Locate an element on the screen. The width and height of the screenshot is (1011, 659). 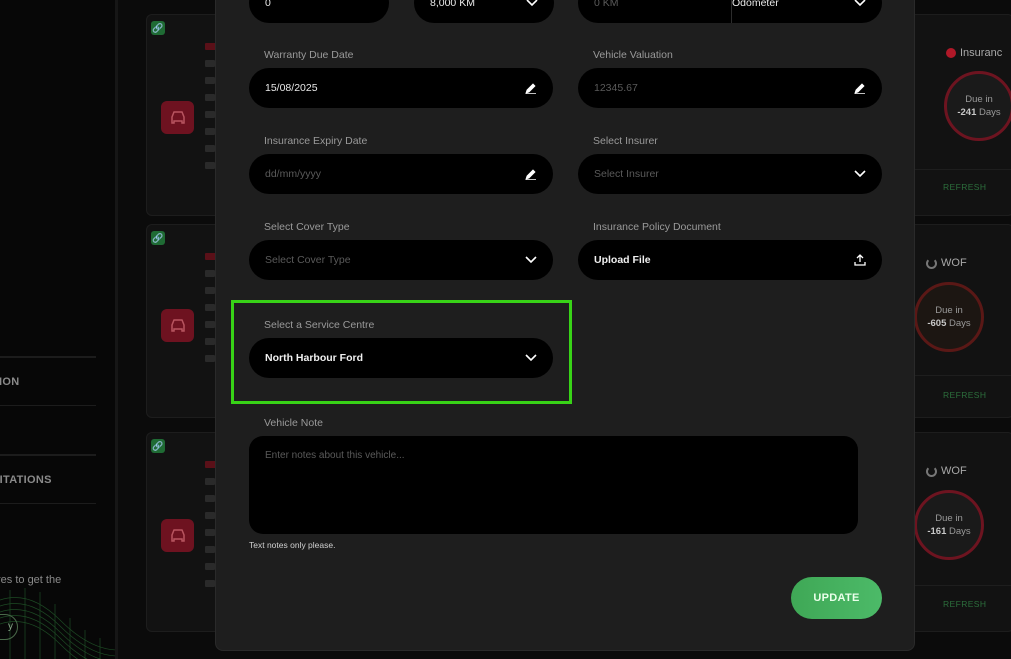
cover-type-label: Select Cover Type is located at coordinates (307, 227).